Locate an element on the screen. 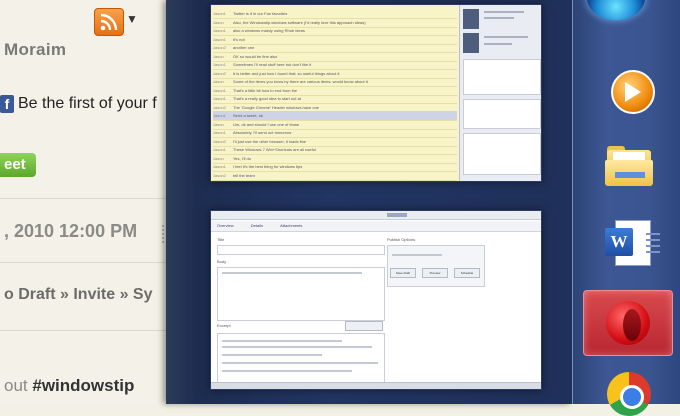 This screenshot has height=416, width=680. thumb-tab: Attachments is located at coordinates (291, 225).